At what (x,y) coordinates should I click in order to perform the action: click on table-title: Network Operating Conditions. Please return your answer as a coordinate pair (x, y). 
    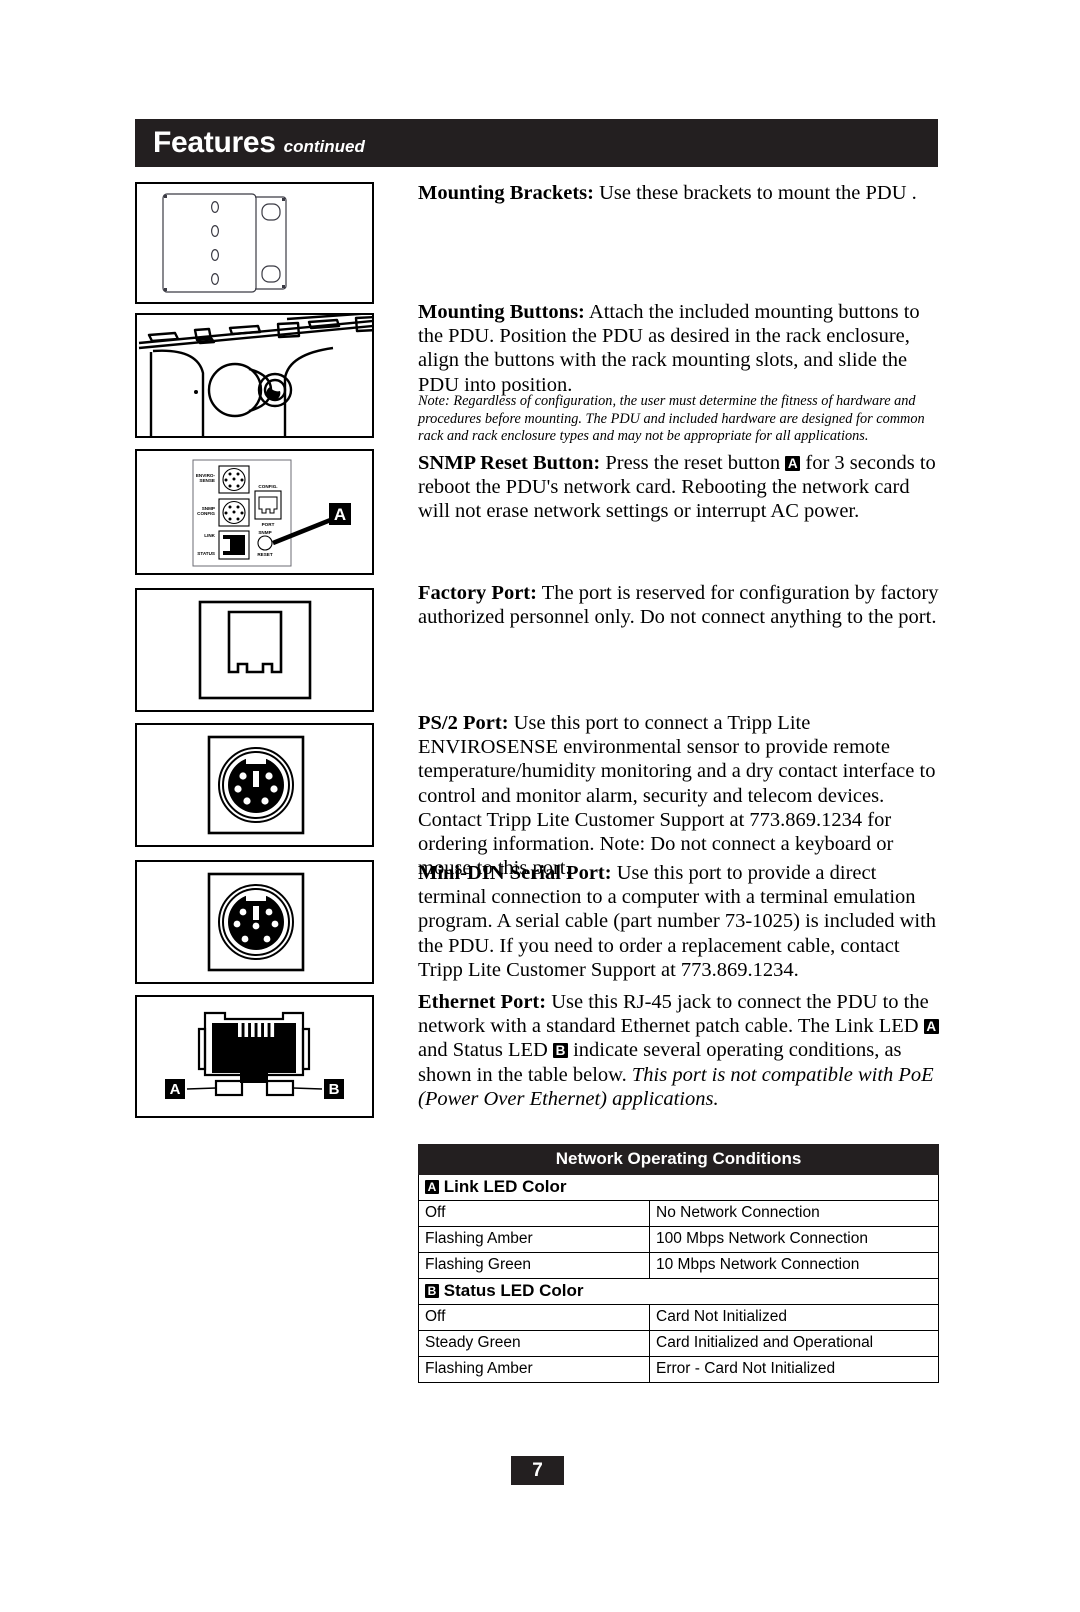
    Looking at the image, I should click on (678, 1159).